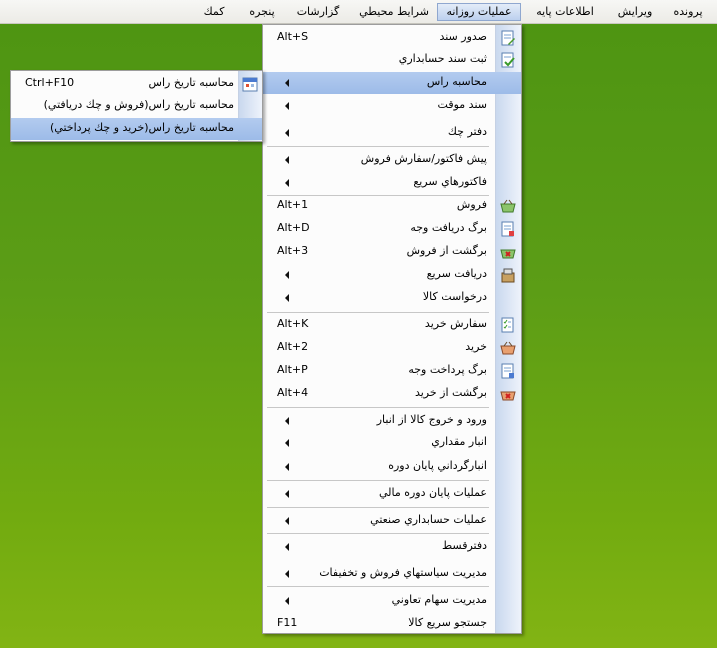  What do you see at coordinates (467, 131) in the screenshot?
I see `menu-item-label: دفتر چك` at bounding box center [467, 131].